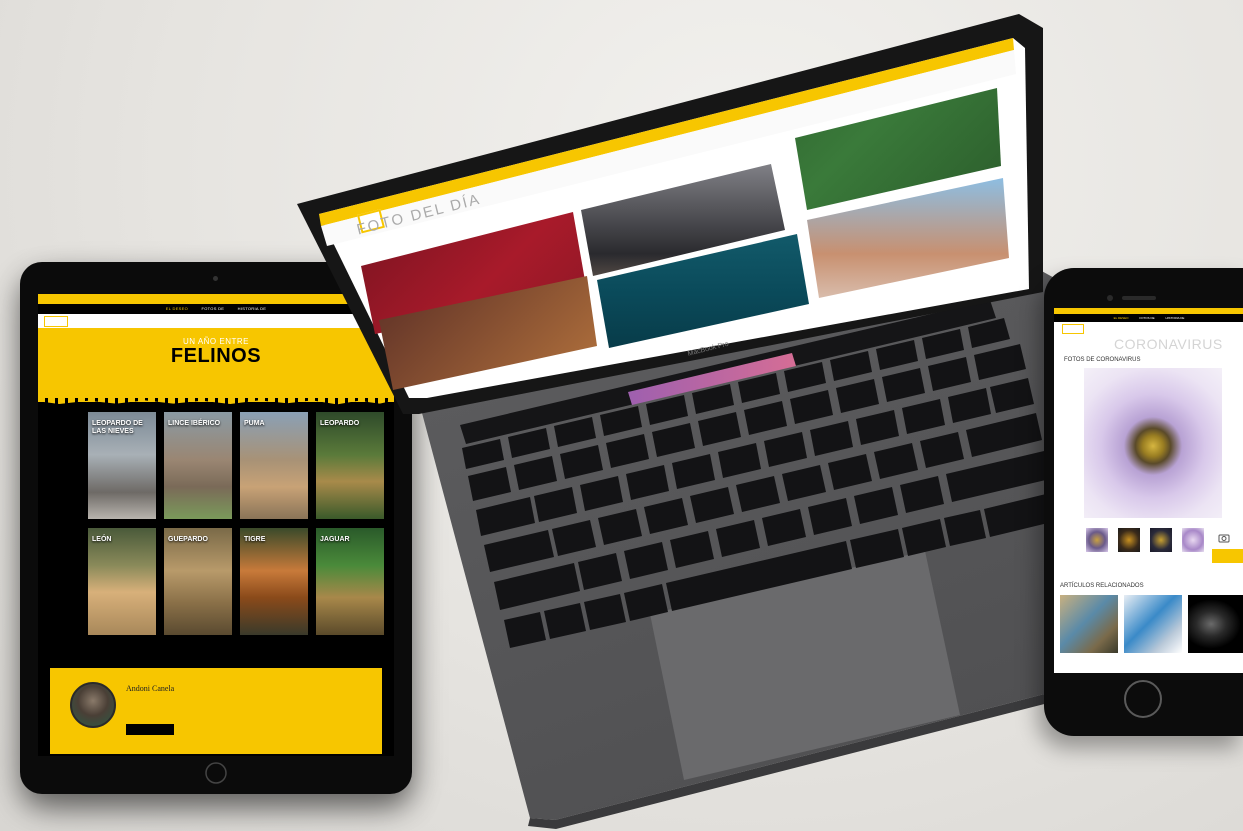  What do you see at coordinates (1224, 538) in the screenshot?
I see `camera-icon` at bounding box center [1224, 538].